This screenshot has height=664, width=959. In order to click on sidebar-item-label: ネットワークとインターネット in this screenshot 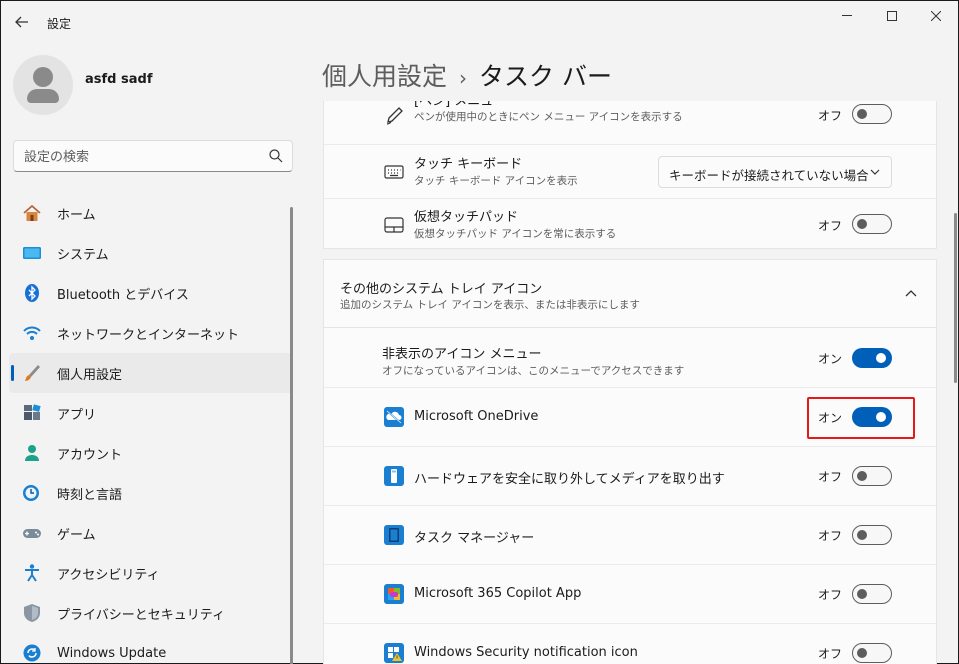, I will do `click(148, 335)`.